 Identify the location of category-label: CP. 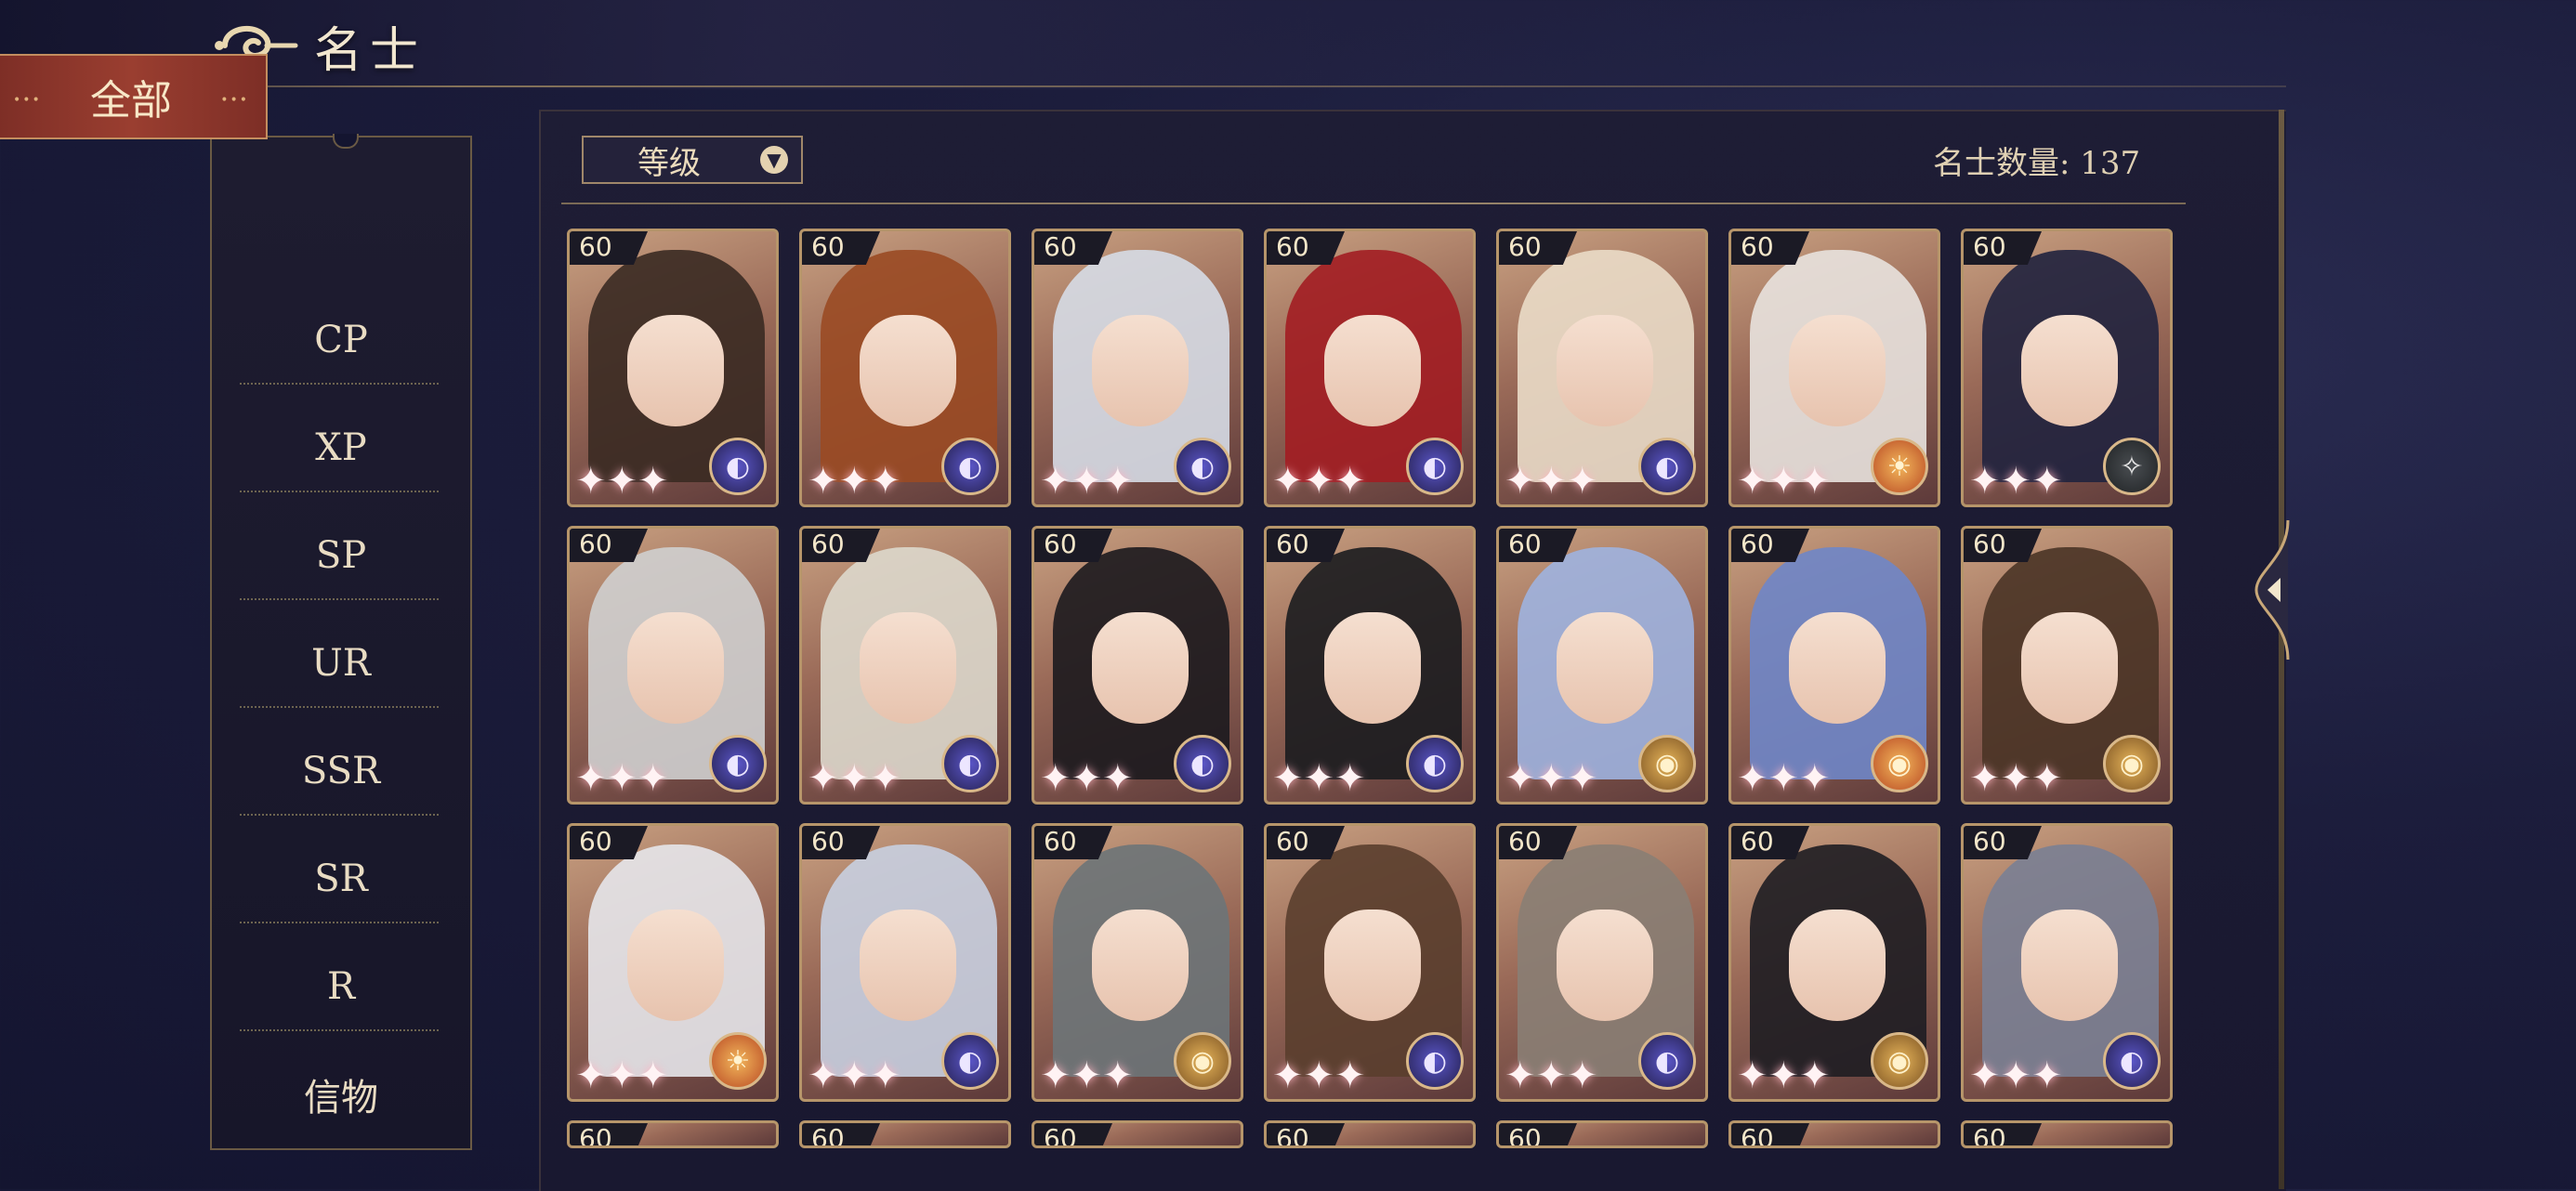
(341, 340).